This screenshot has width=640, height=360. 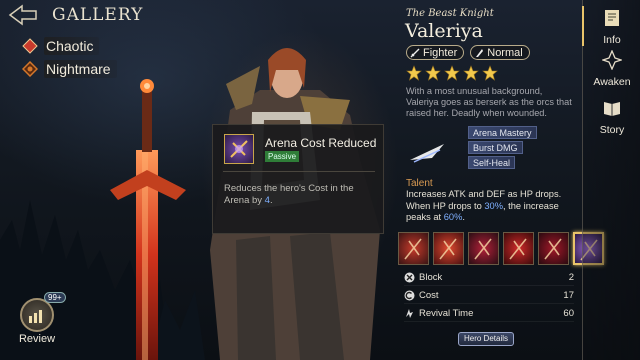 I want to click on skill-3-icon, so click(x=483, y=249).